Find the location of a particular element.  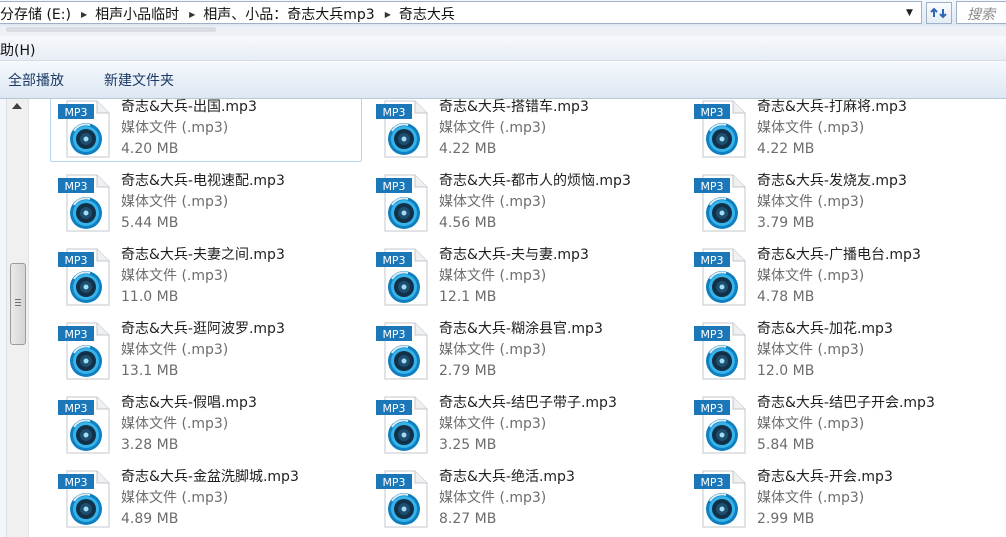

search-input: 搜索 is located at coordinates (981, 12).